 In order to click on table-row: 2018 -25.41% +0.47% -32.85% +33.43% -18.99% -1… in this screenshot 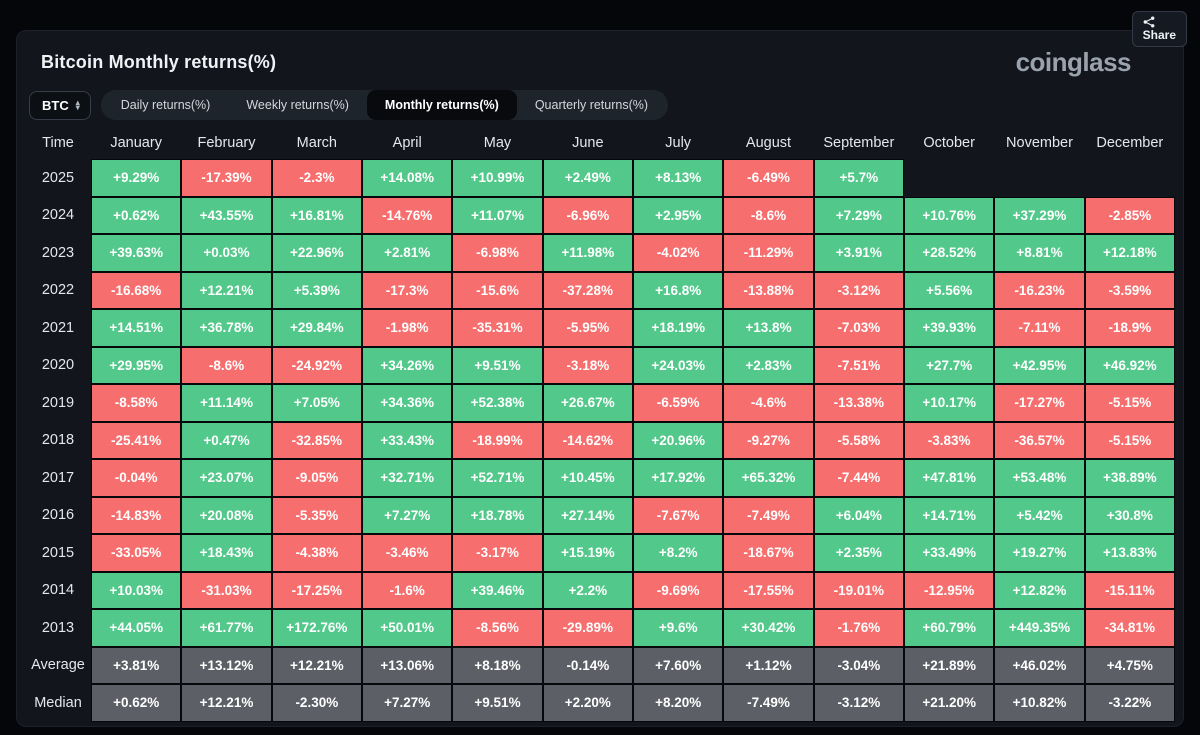, I will do `click(600, 440)`.